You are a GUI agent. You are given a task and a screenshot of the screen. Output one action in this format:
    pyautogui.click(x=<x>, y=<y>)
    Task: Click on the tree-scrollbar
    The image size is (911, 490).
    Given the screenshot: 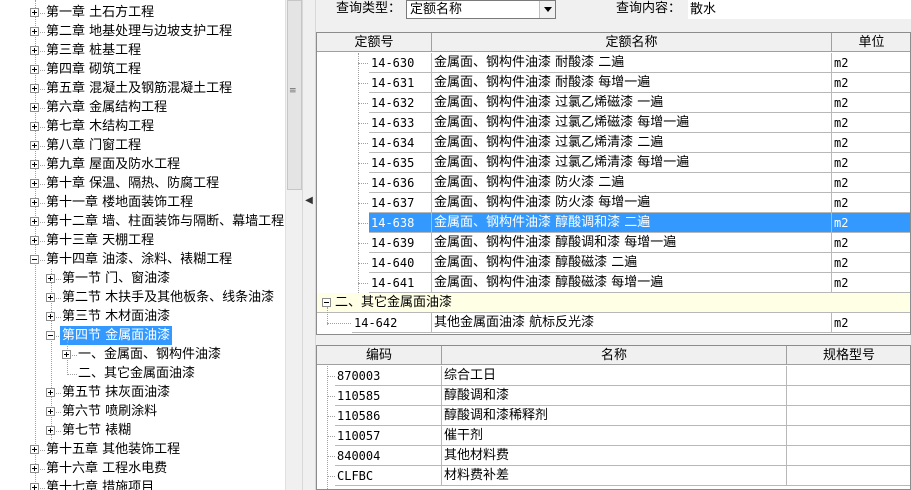 What is the action you would take?
    pyautogui.click(x=293, y=245)
    